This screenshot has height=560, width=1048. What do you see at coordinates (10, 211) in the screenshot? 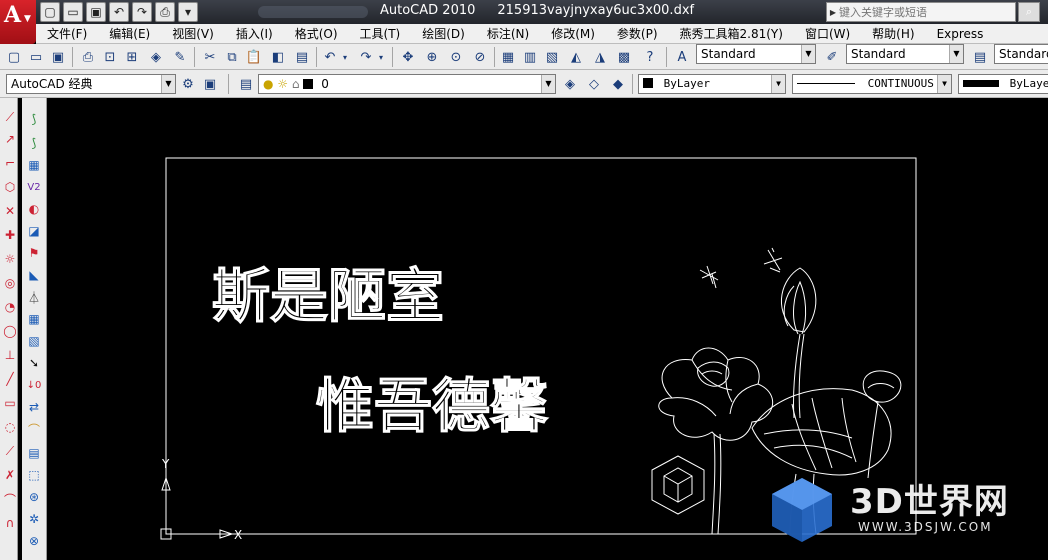
I see `rectangle-icon: ✕` at bounding box center [10, 211].